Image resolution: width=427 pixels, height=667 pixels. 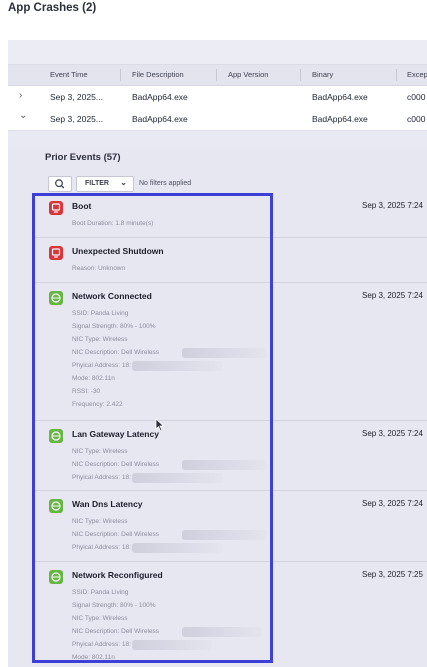 What do you see at coordinates (113, 223) in the screenshot?
I see `event-detail: Boot Duration: 1.8 minute(s)` at bounding box center [113, 223].